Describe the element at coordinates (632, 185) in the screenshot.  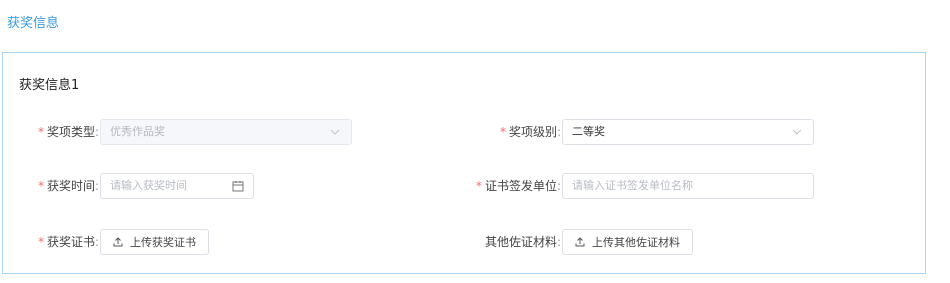
I see `issuer-placeholder: 请输入证书签发单位名称` at that location.